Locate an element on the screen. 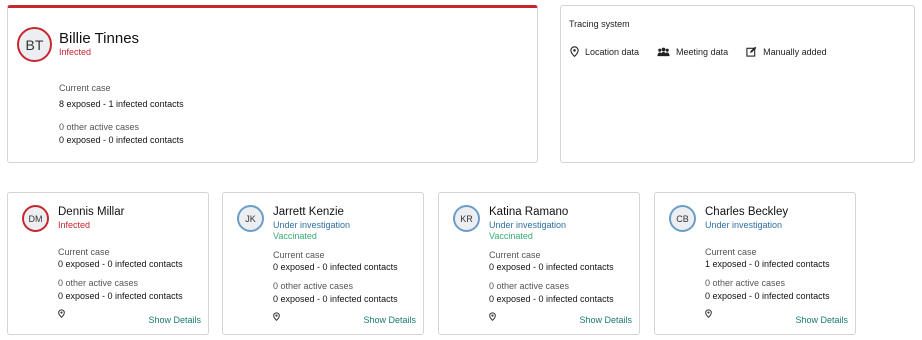 The width and height of the screenshot is (922, 340). person-name: Charles Beckley is located at coordinates (747, 212).